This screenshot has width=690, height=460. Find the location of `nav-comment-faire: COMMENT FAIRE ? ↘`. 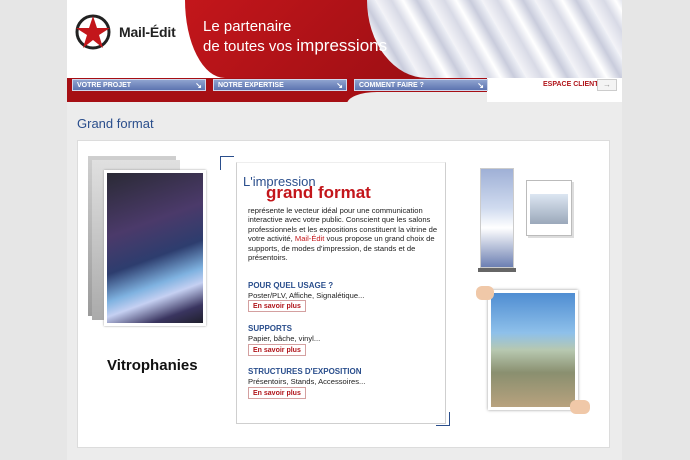

nav-comment-faire: COMMENT FAIRE ? ↘ is located at coordinates (421, 85).